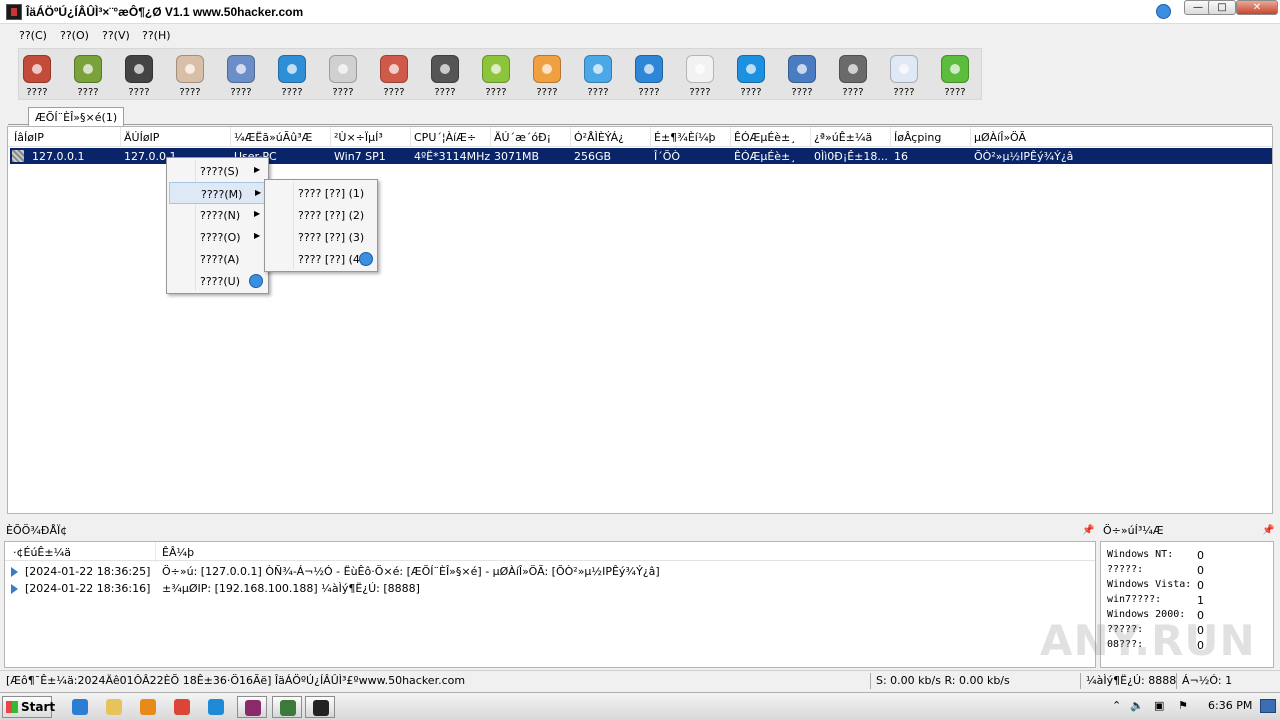  Describe the element at coordinates (1222, 7) in the screenshot. I see `maximize-button: □` at that location.